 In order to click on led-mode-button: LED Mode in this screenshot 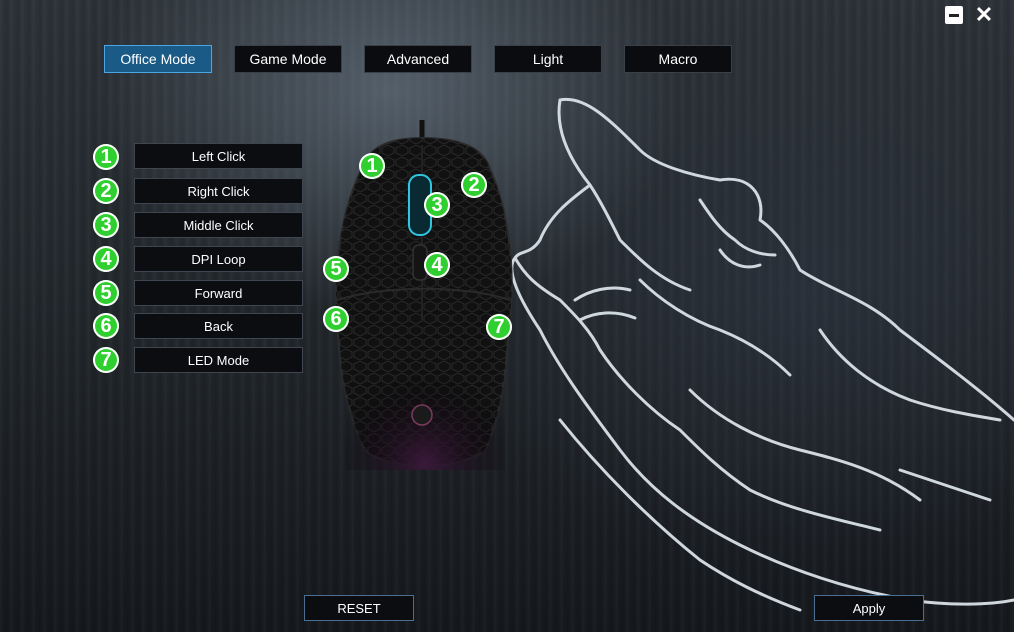, I will do `click(218, 360)`.